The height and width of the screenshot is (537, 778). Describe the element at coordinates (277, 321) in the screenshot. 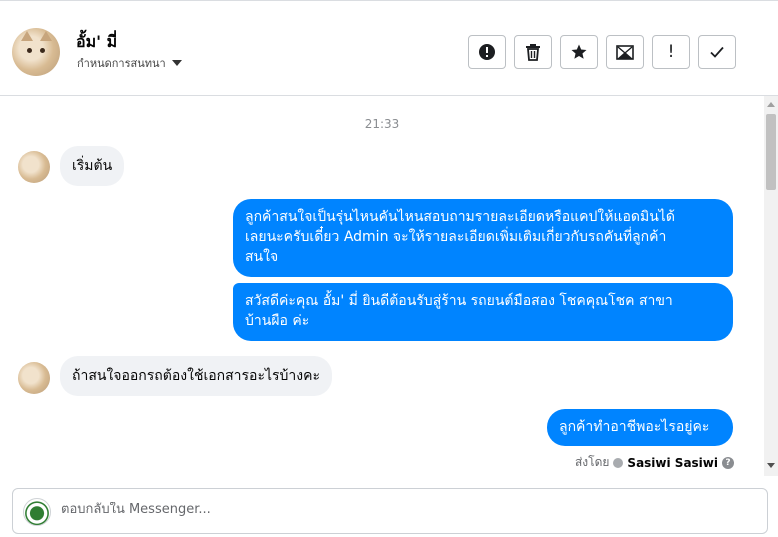

I see `message-line: บ้านผือ ค่ะ` at that location.